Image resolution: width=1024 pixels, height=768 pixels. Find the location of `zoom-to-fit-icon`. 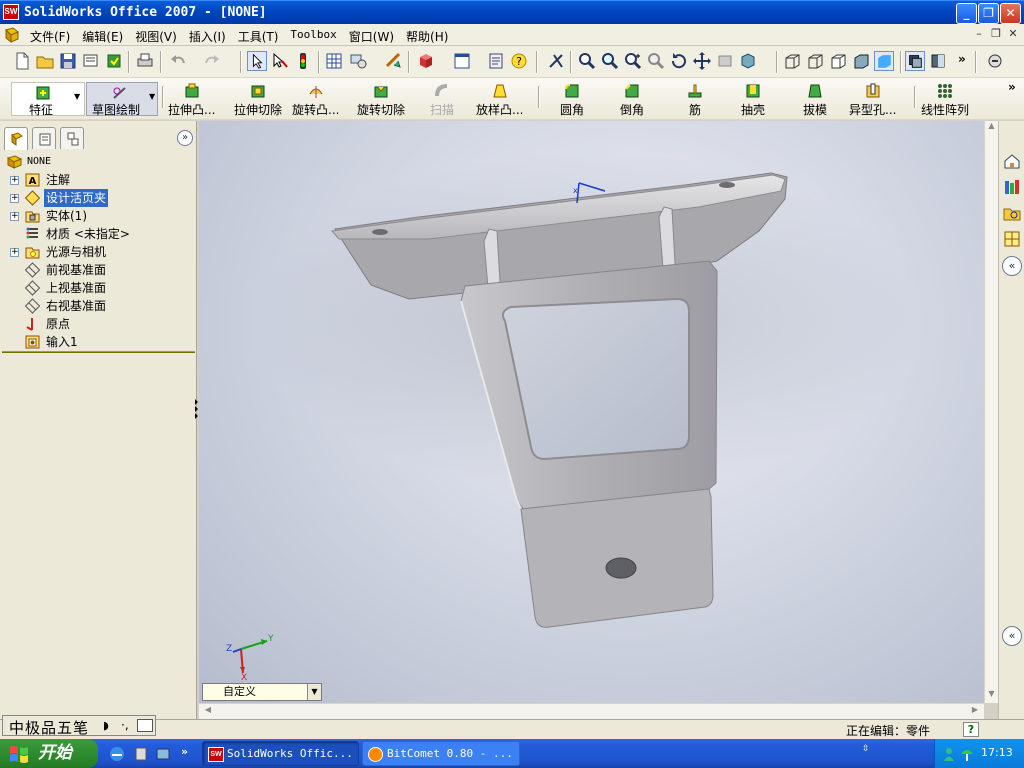

zoom-to-fit-icon is located at coordinates (587, 61).